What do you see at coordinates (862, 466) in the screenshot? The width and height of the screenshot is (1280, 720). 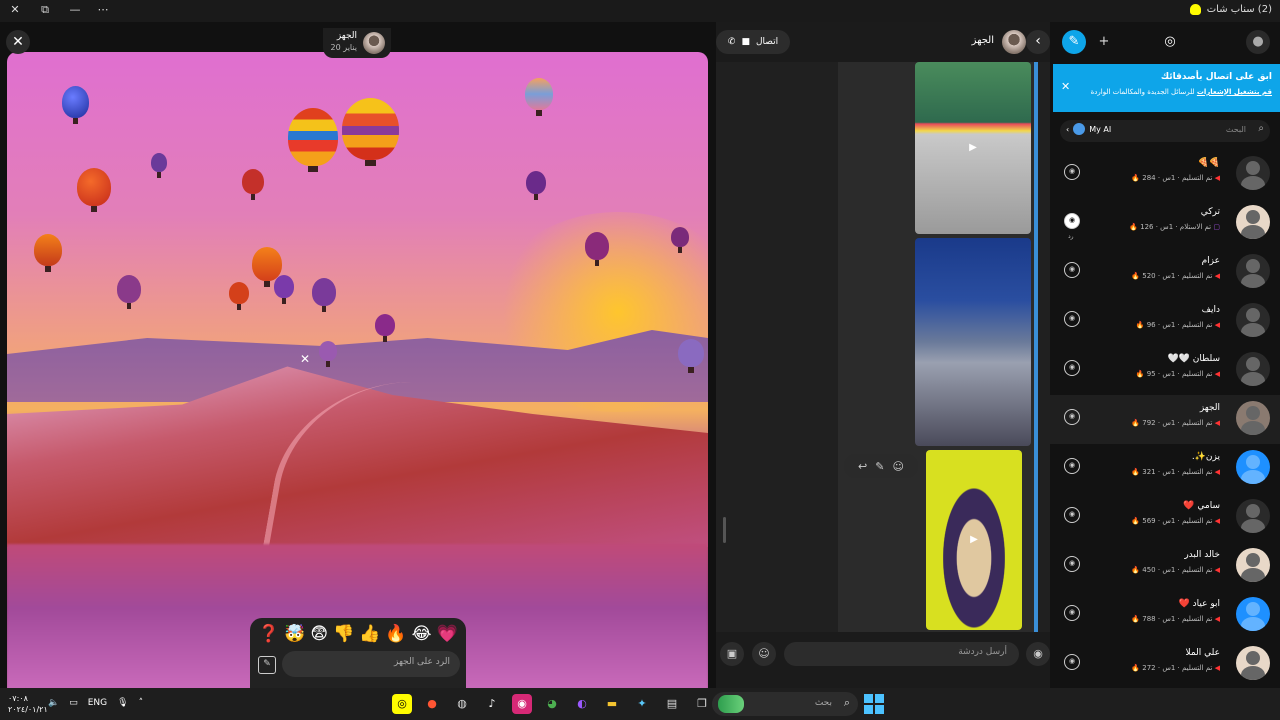 I see `reply-icon: ↩` at bounding box center [862, 466].